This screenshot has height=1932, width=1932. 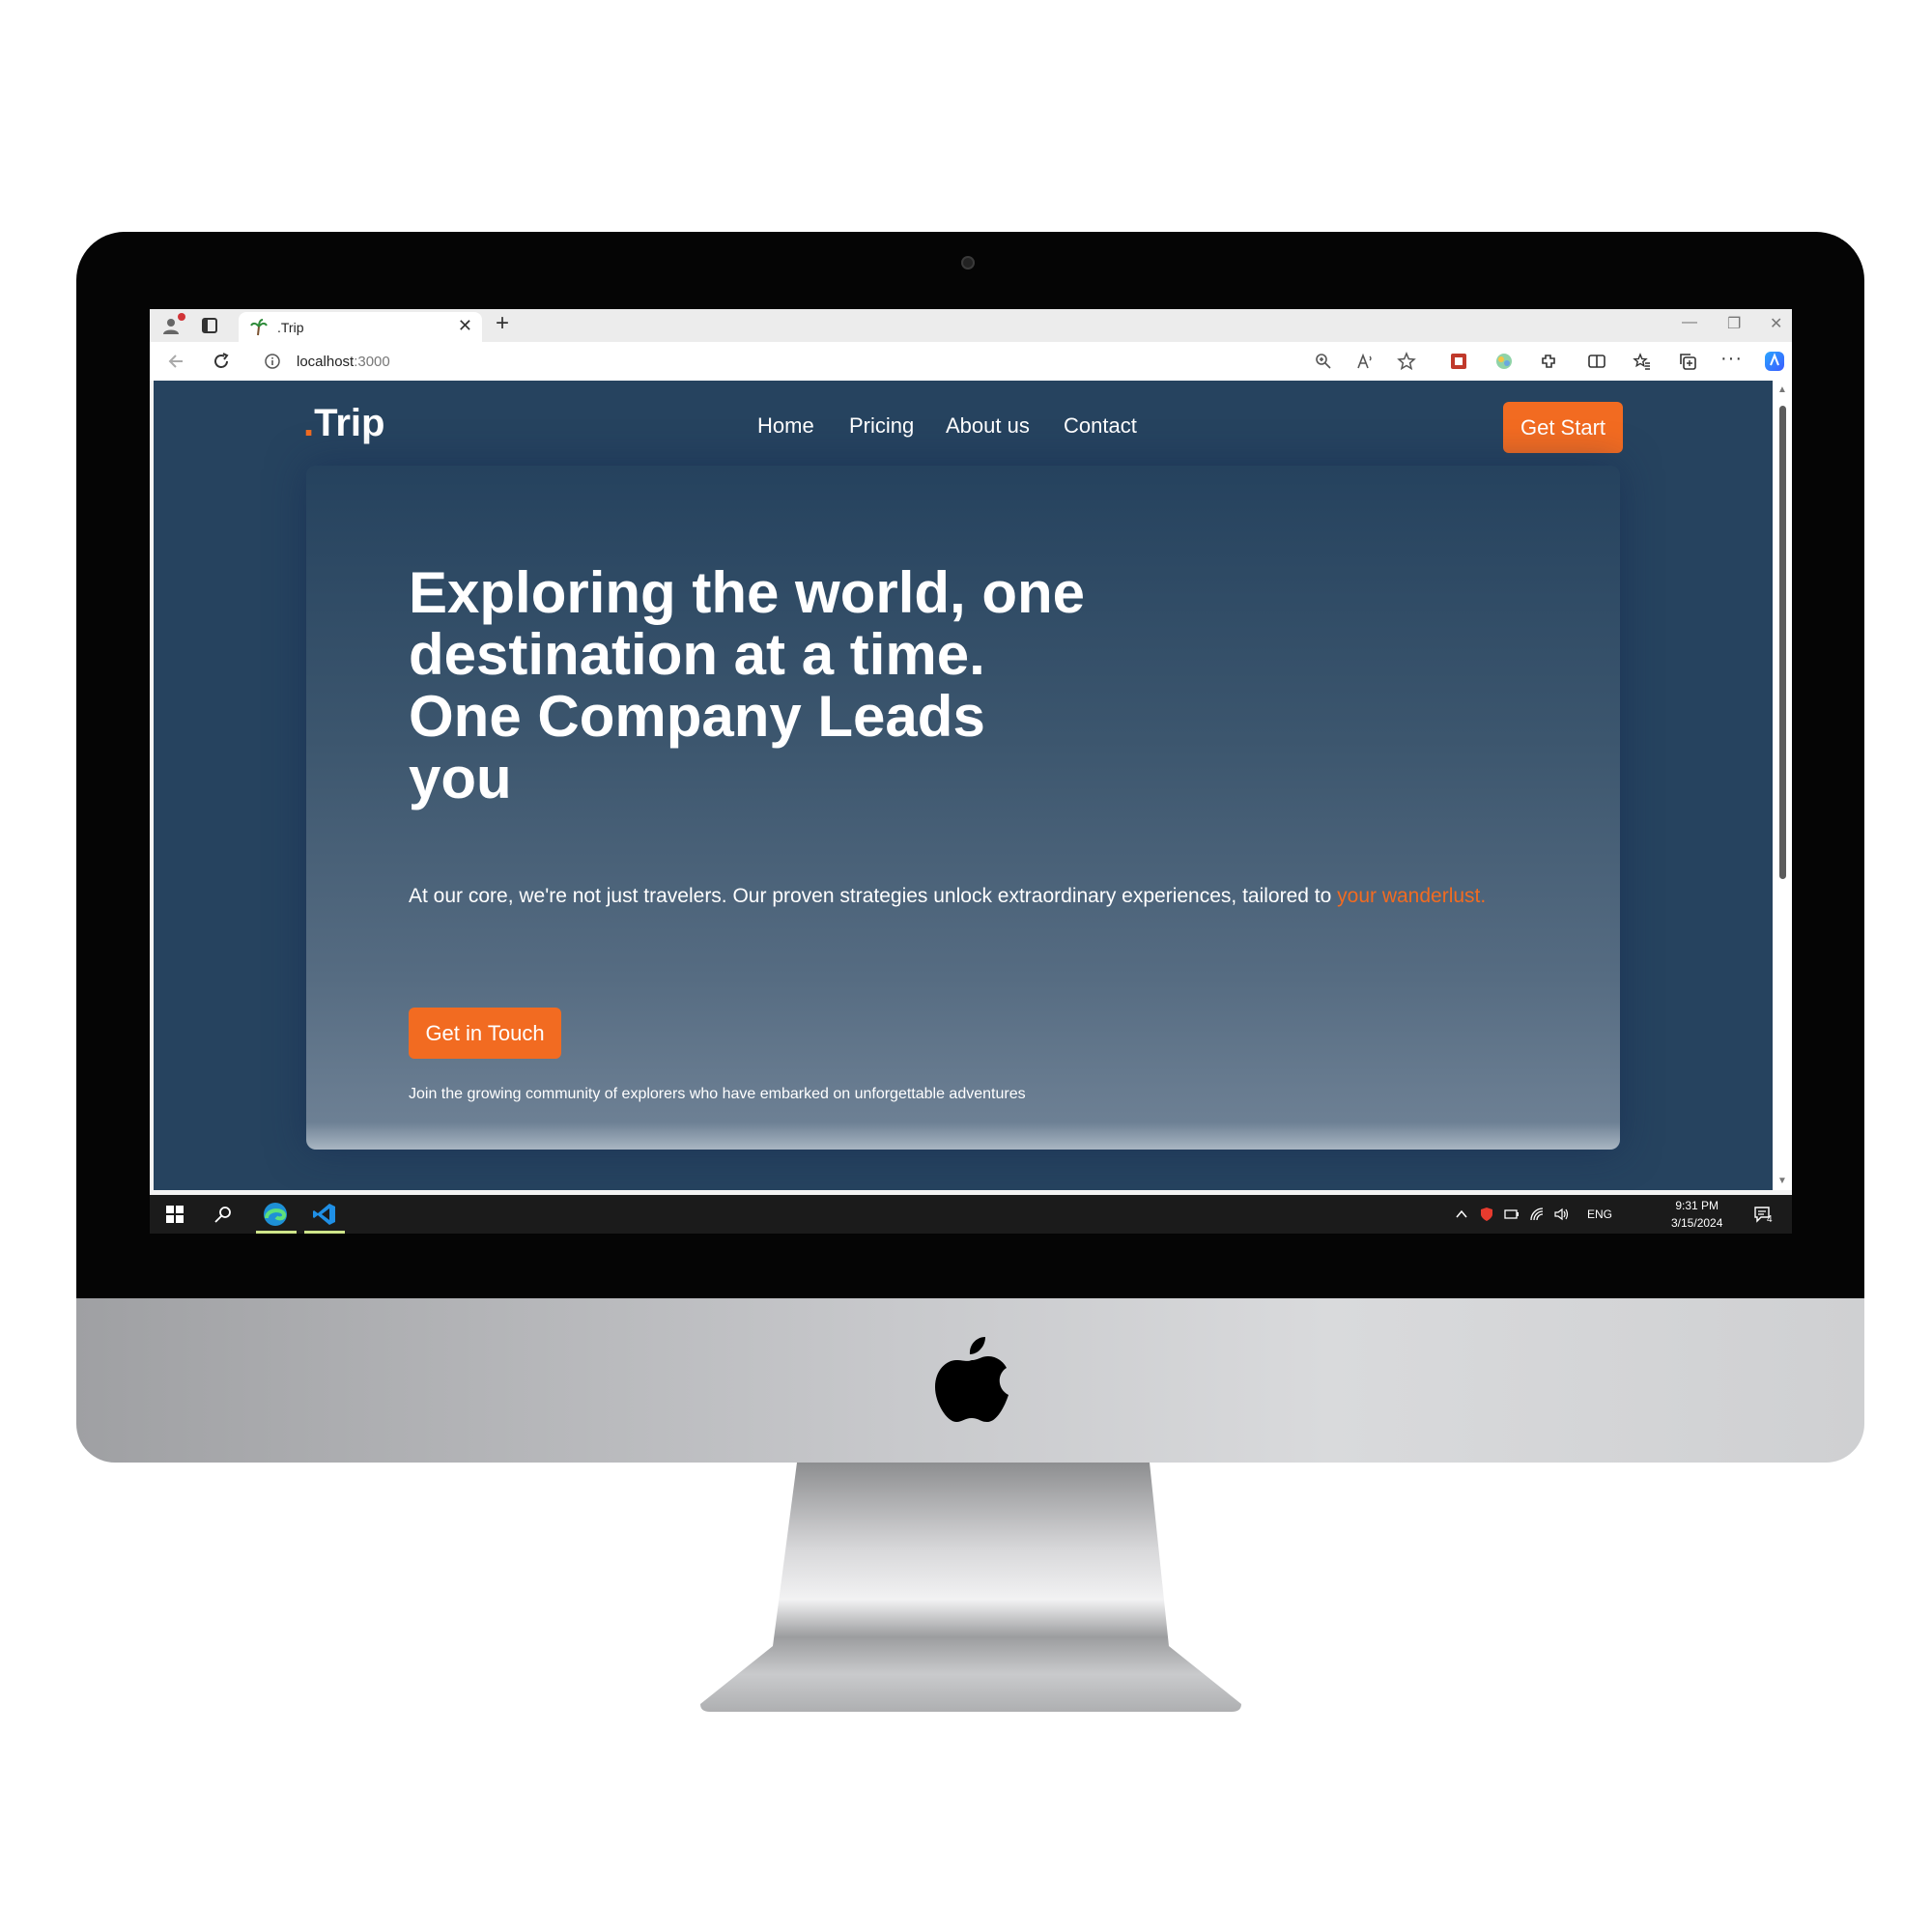 What do you see at coordinates (968, 263) in the screenshot?
I see `camera` at bounding box center [968, 263].